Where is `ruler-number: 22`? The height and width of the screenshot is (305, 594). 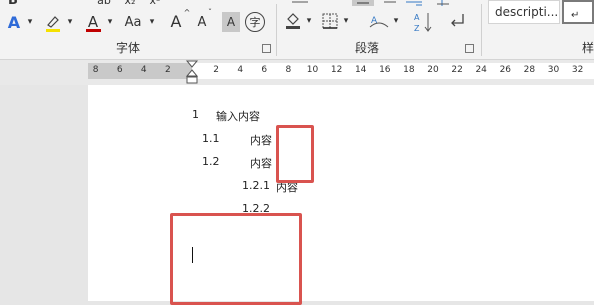 ruler-number: 22 is located at coordinates (457, 70).